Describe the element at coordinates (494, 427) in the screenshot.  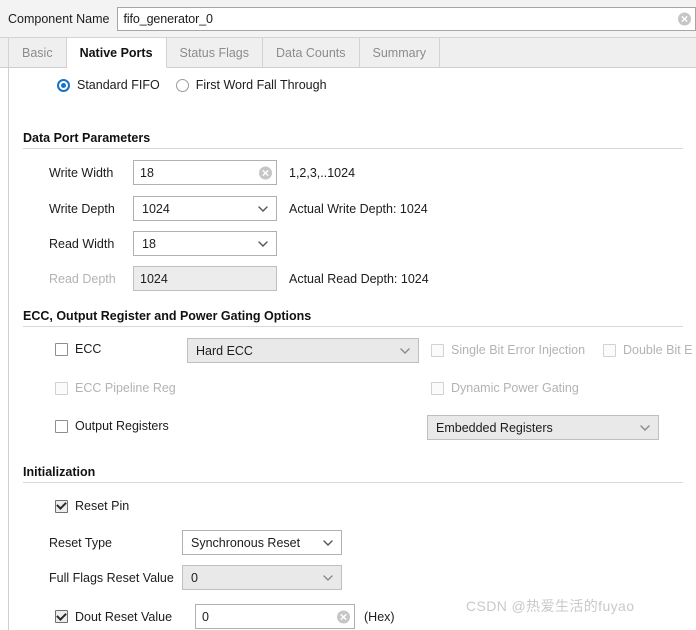
I see `output-register-type-value: Embedded Registers` at that location.